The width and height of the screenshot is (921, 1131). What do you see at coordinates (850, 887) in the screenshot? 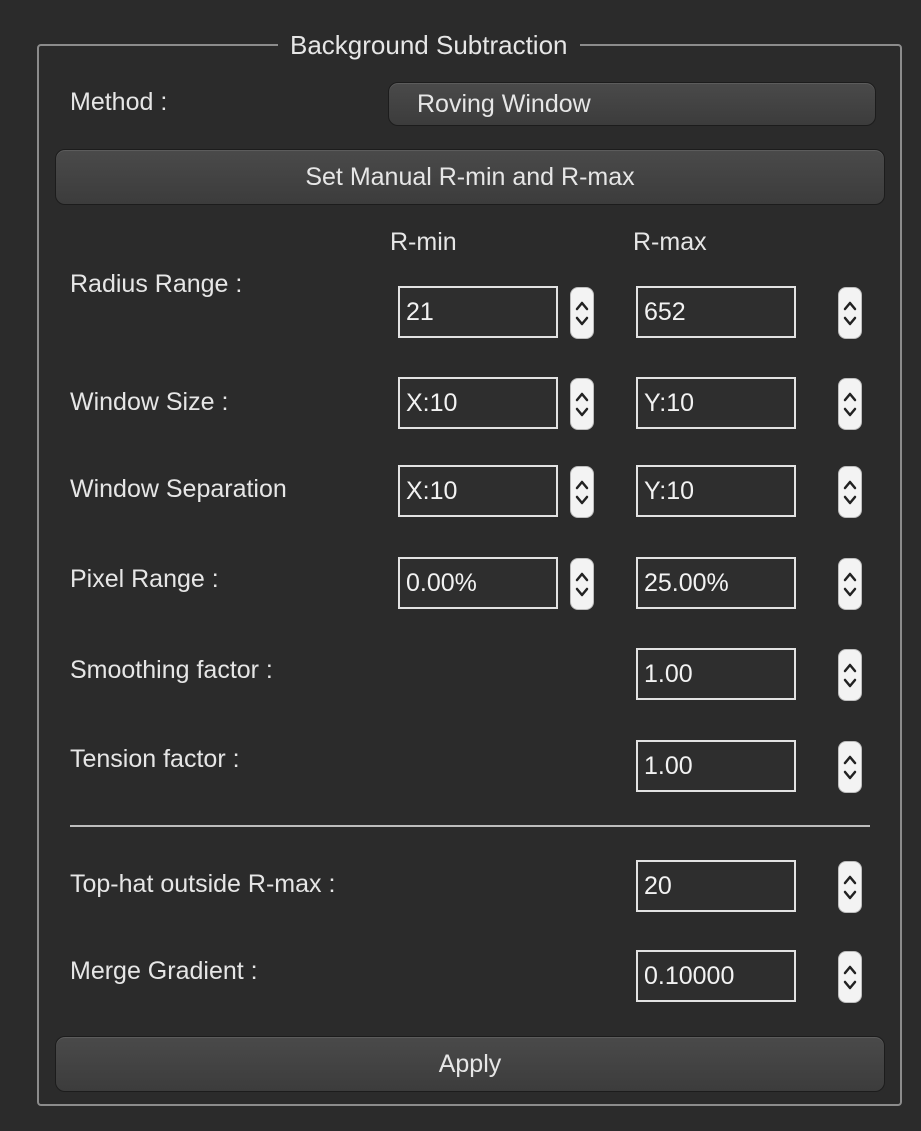
I see `tophat-spin-icon` at bounding box center [850, 887].